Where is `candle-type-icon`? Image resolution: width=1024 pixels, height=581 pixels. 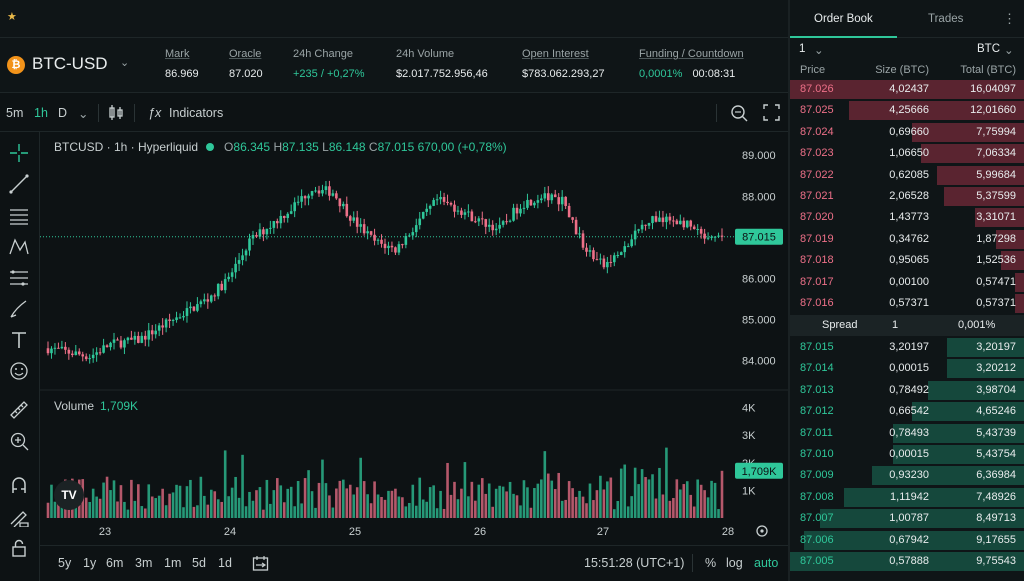
candle-type-icon is located at coordinates (116, 113).